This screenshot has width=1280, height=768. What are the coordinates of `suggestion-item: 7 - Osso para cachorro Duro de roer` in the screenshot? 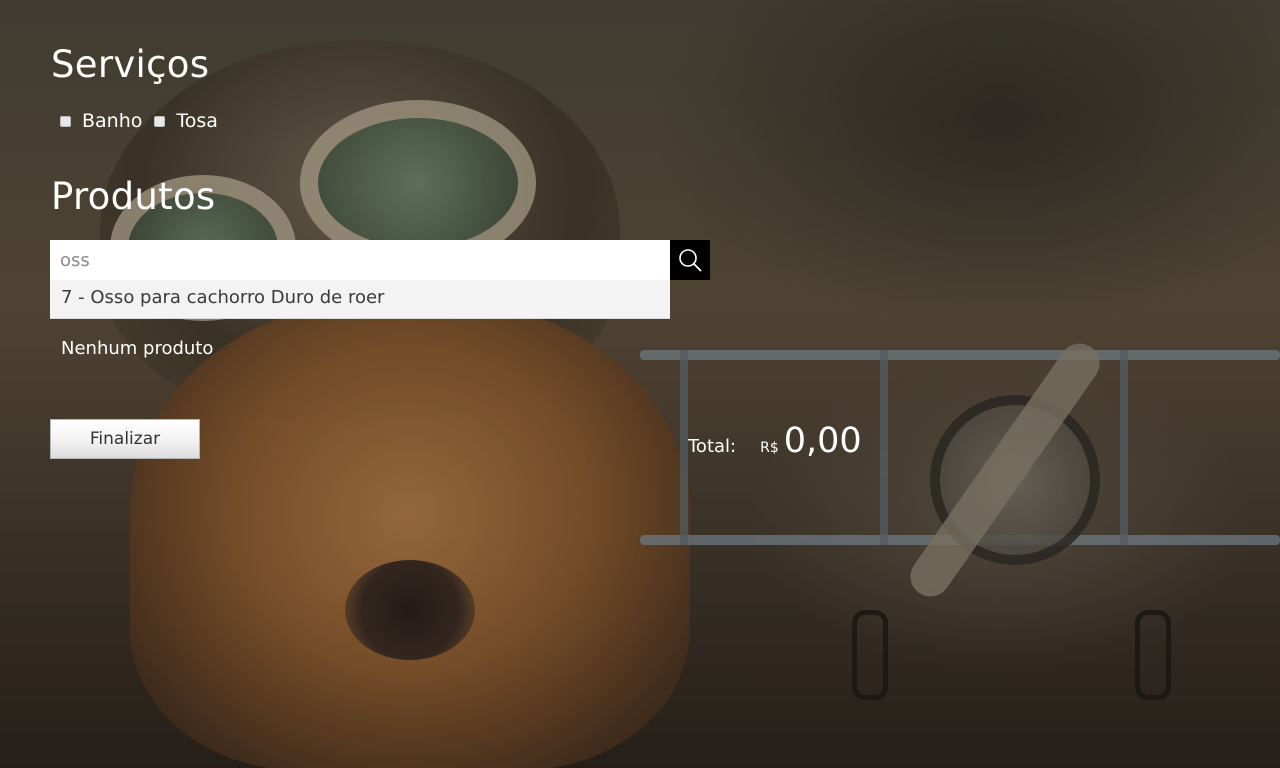 It's located at (360, 299).